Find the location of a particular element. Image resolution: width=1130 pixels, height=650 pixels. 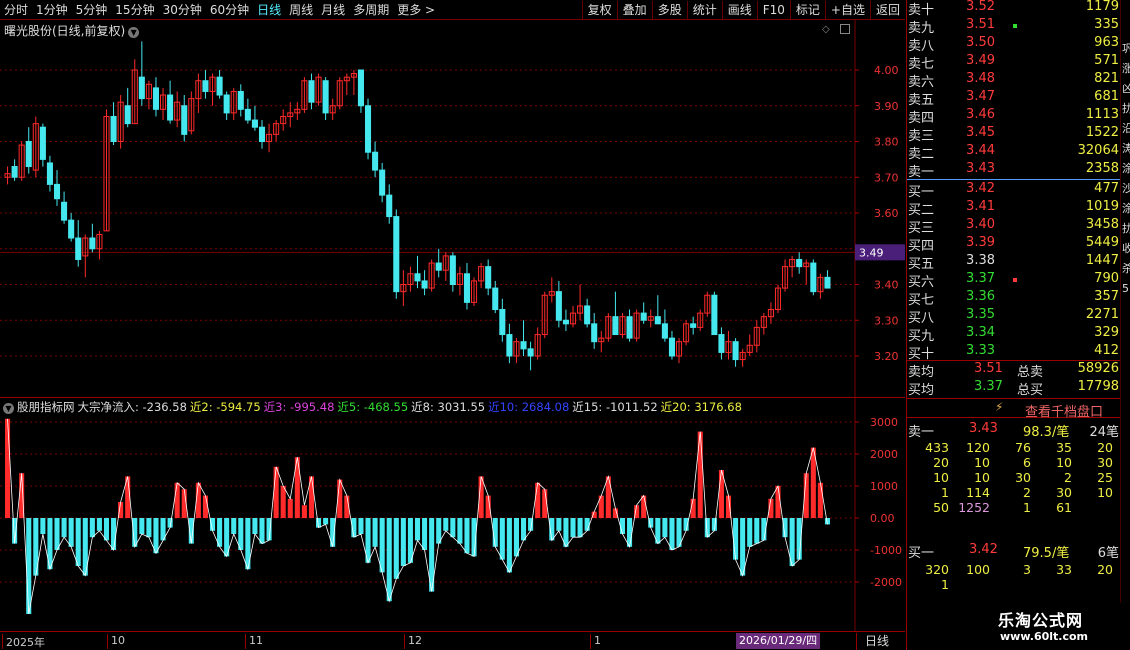

period-tab: 5分钟 is located at coordinates (92, 10).